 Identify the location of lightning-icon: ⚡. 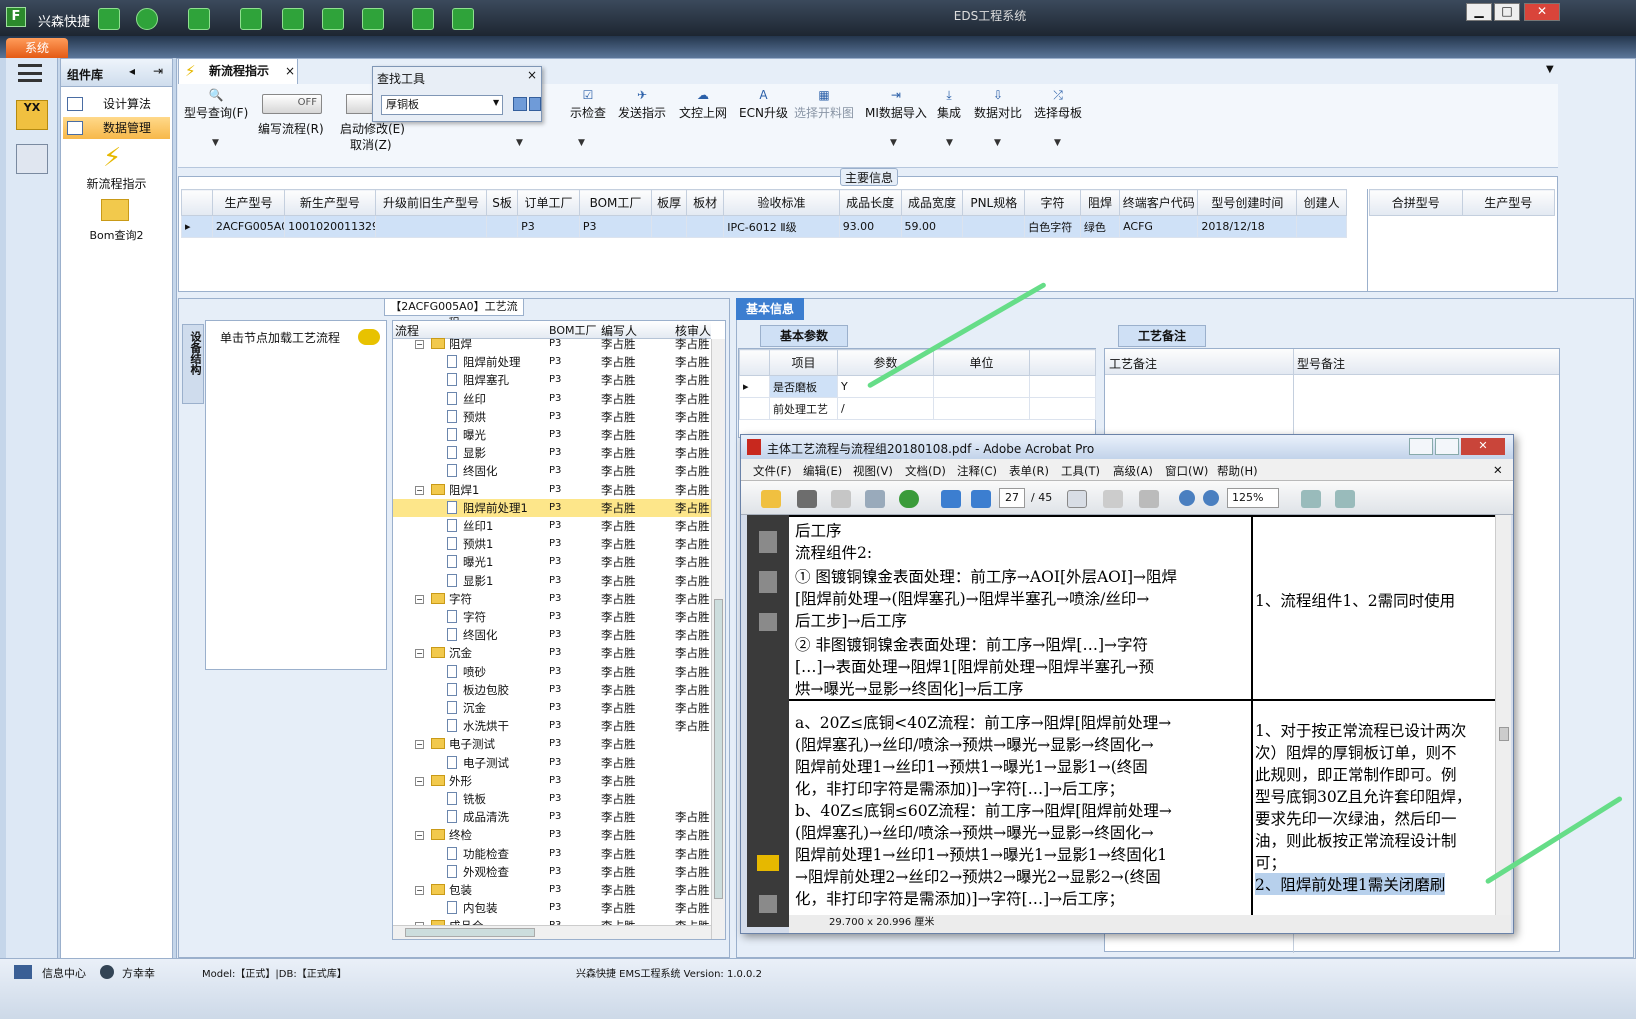
(112, 158).